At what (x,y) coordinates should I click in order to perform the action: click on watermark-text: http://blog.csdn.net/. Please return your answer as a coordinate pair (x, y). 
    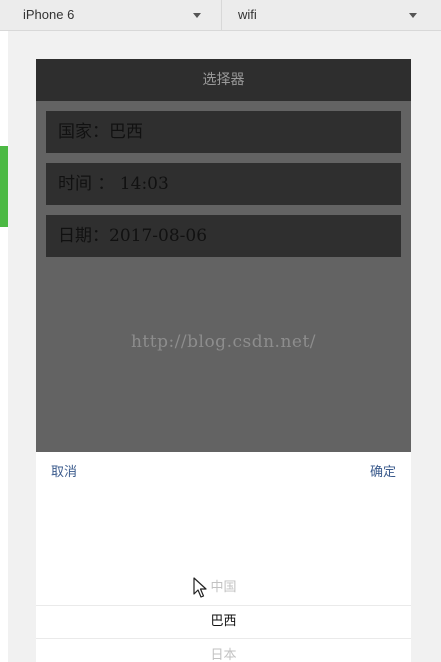
    Looking at the image, I should click on (223, 342).